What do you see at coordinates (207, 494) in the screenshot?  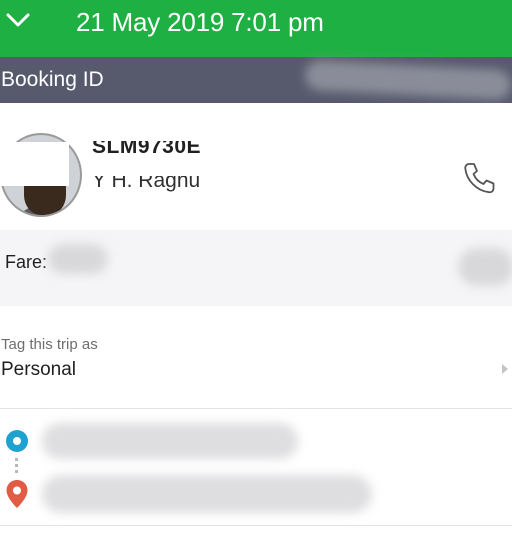 I see `dropoff-address-redacted` at bounding box center [207, 494].